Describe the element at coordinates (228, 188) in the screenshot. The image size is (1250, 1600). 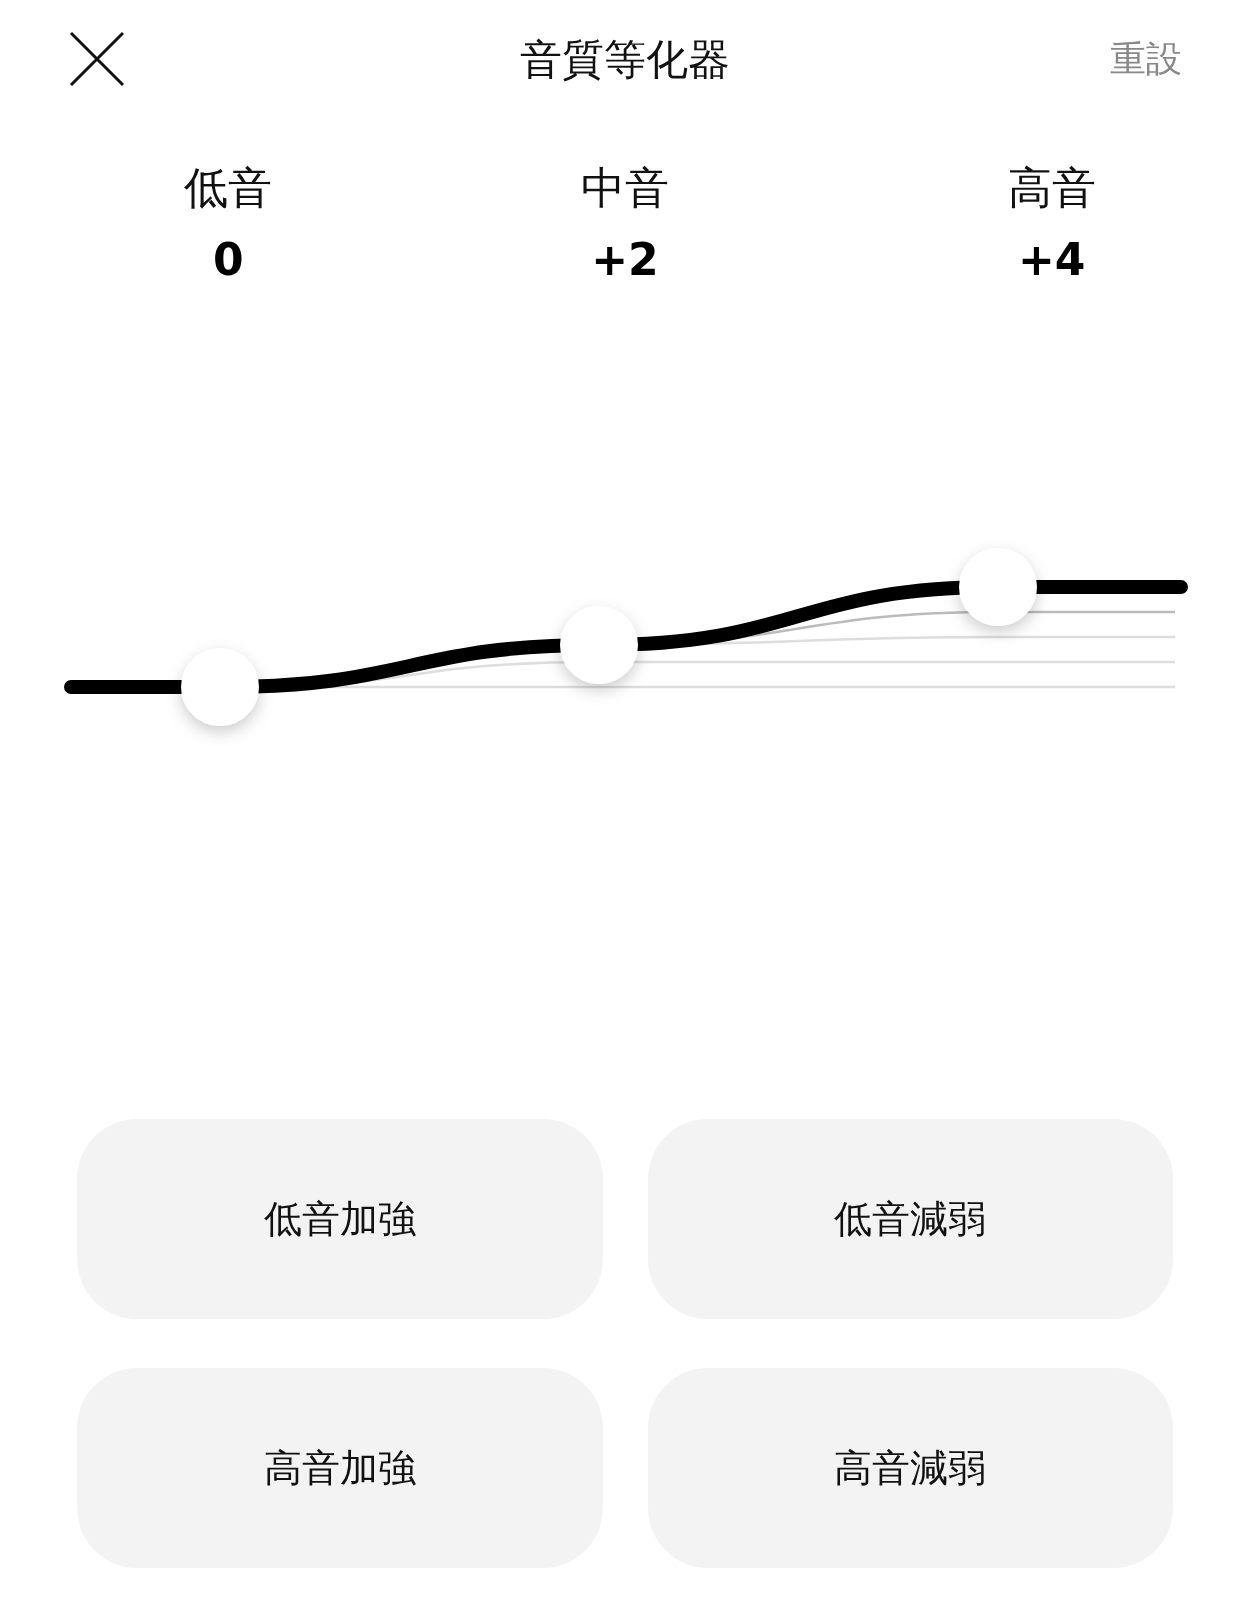
I see `band-label: 低音` at that location.